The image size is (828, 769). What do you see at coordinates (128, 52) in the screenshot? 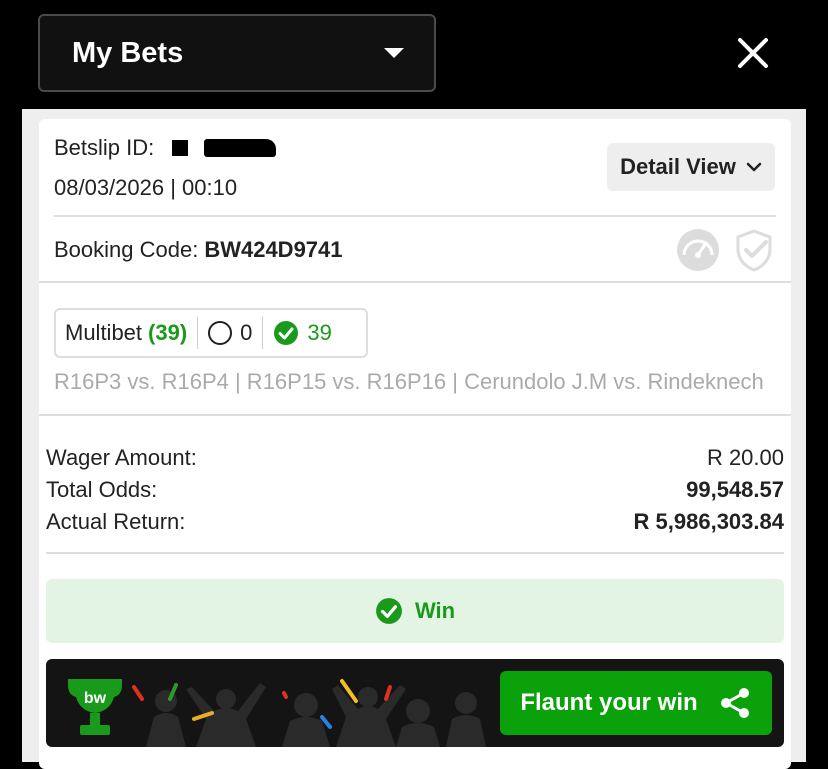
I see `dropdown-label: My Bets` at bounding box center [128, 52].